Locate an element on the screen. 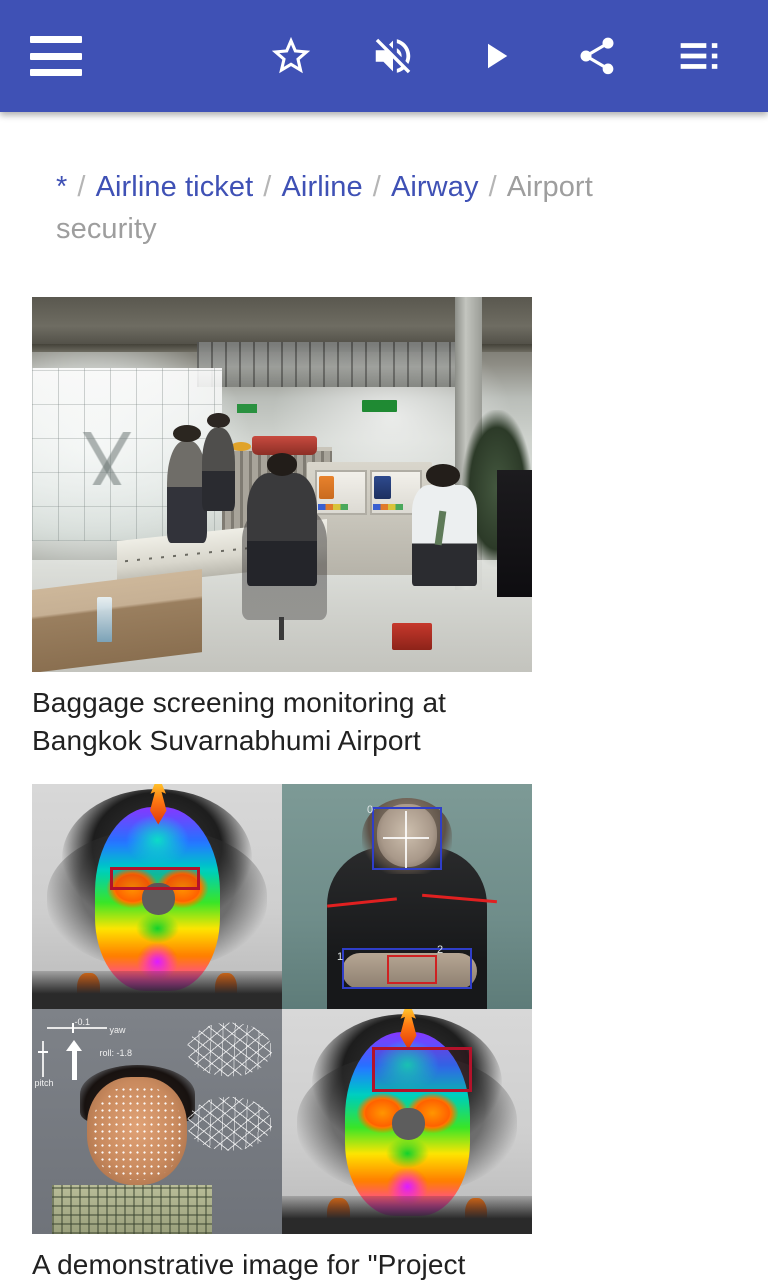  exit-sign is located at coordinates (379, 406).